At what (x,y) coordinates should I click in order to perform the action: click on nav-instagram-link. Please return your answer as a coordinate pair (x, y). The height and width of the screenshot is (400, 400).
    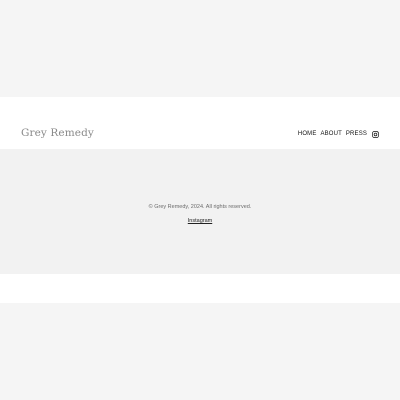
    Looking at the image, I should click on (375, 134).